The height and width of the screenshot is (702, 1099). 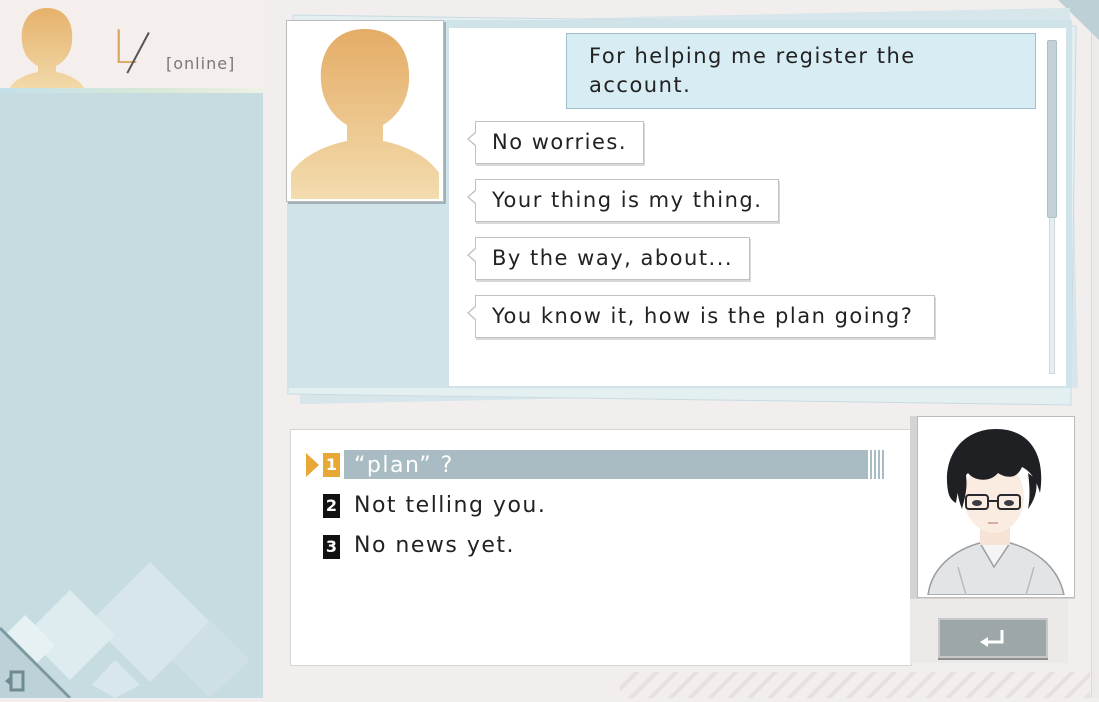 I want to click on exit-button, so click(x=15, y=681).